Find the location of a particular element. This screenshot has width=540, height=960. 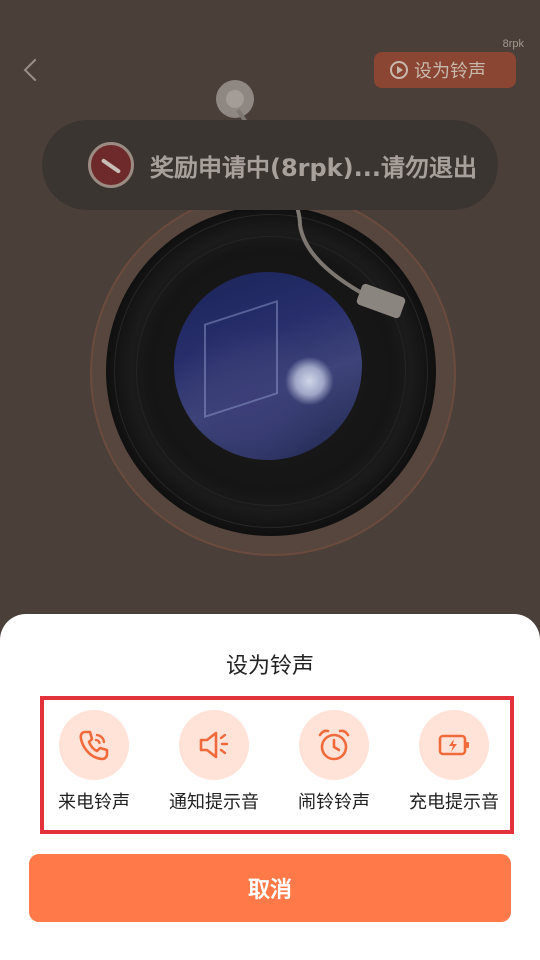

reward-toast: 奖励申请中(8rpk)...请勿退出 is located at coordinates (270, 165).